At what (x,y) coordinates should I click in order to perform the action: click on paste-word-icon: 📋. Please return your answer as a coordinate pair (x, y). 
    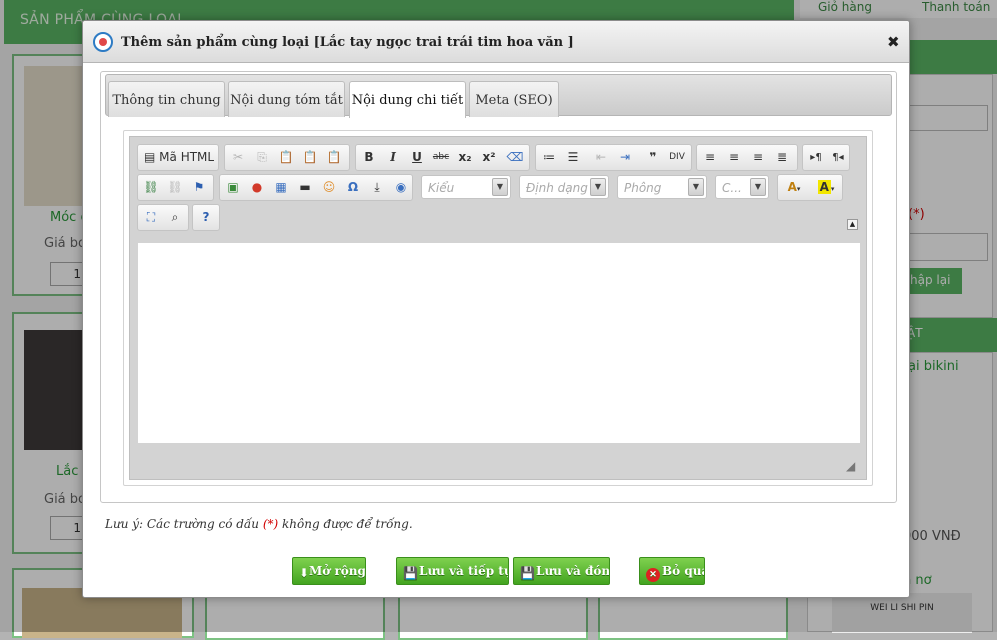
    Looking at the image, I should click on (334, 157).